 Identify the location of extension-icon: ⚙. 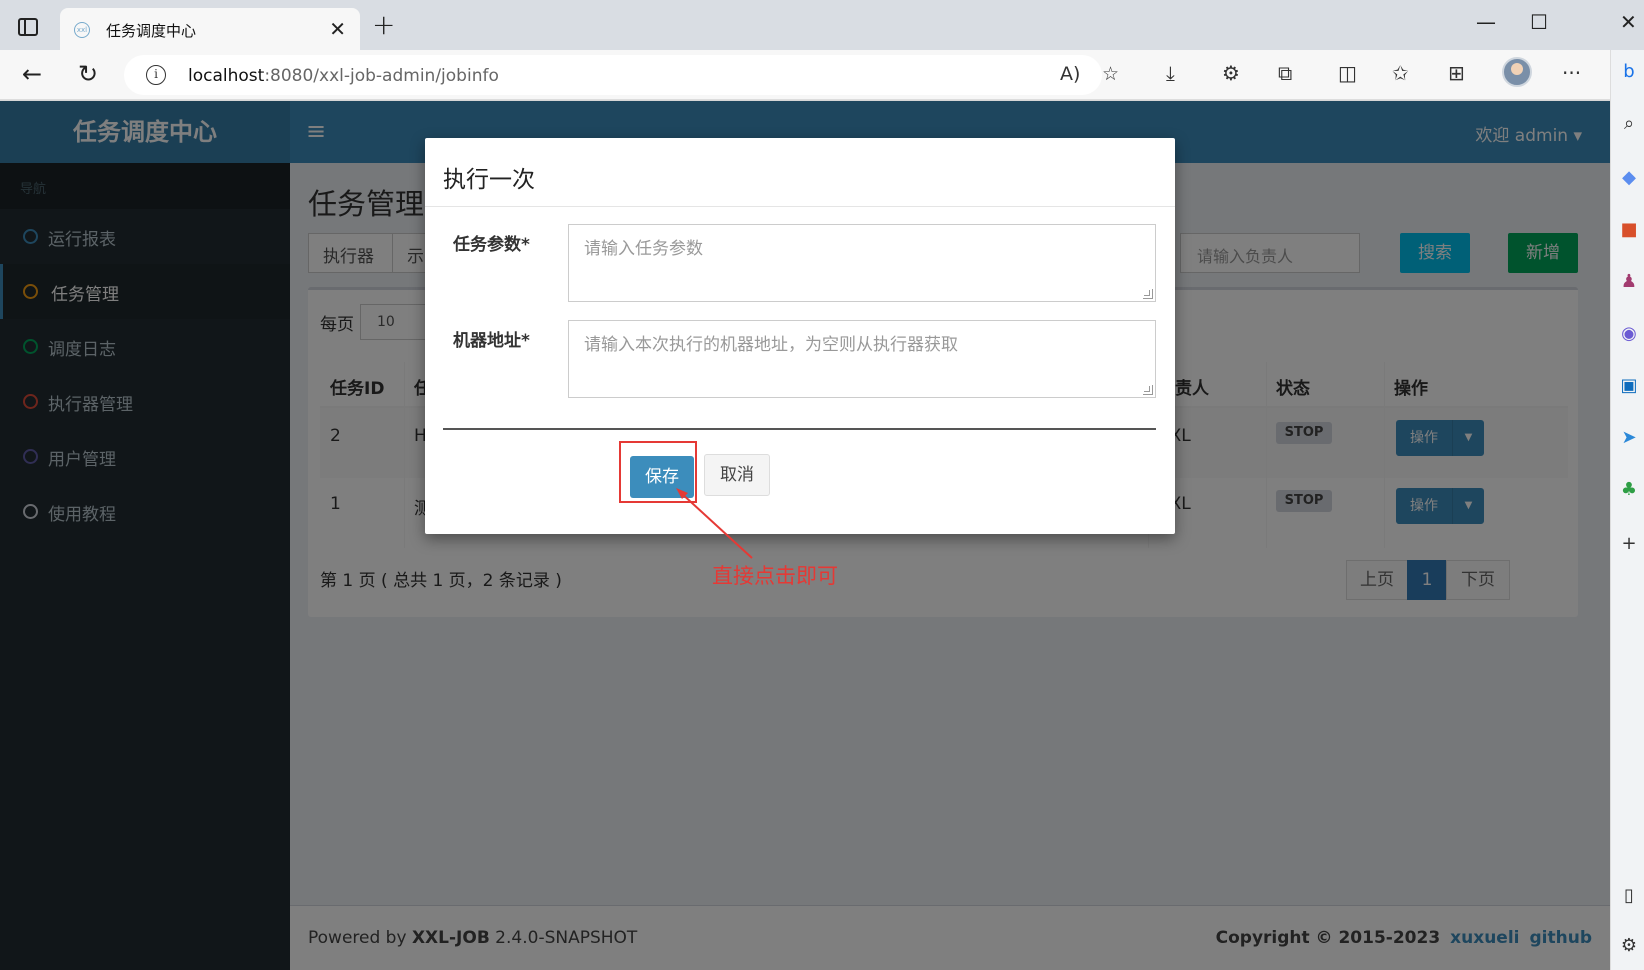
(1231, 73).